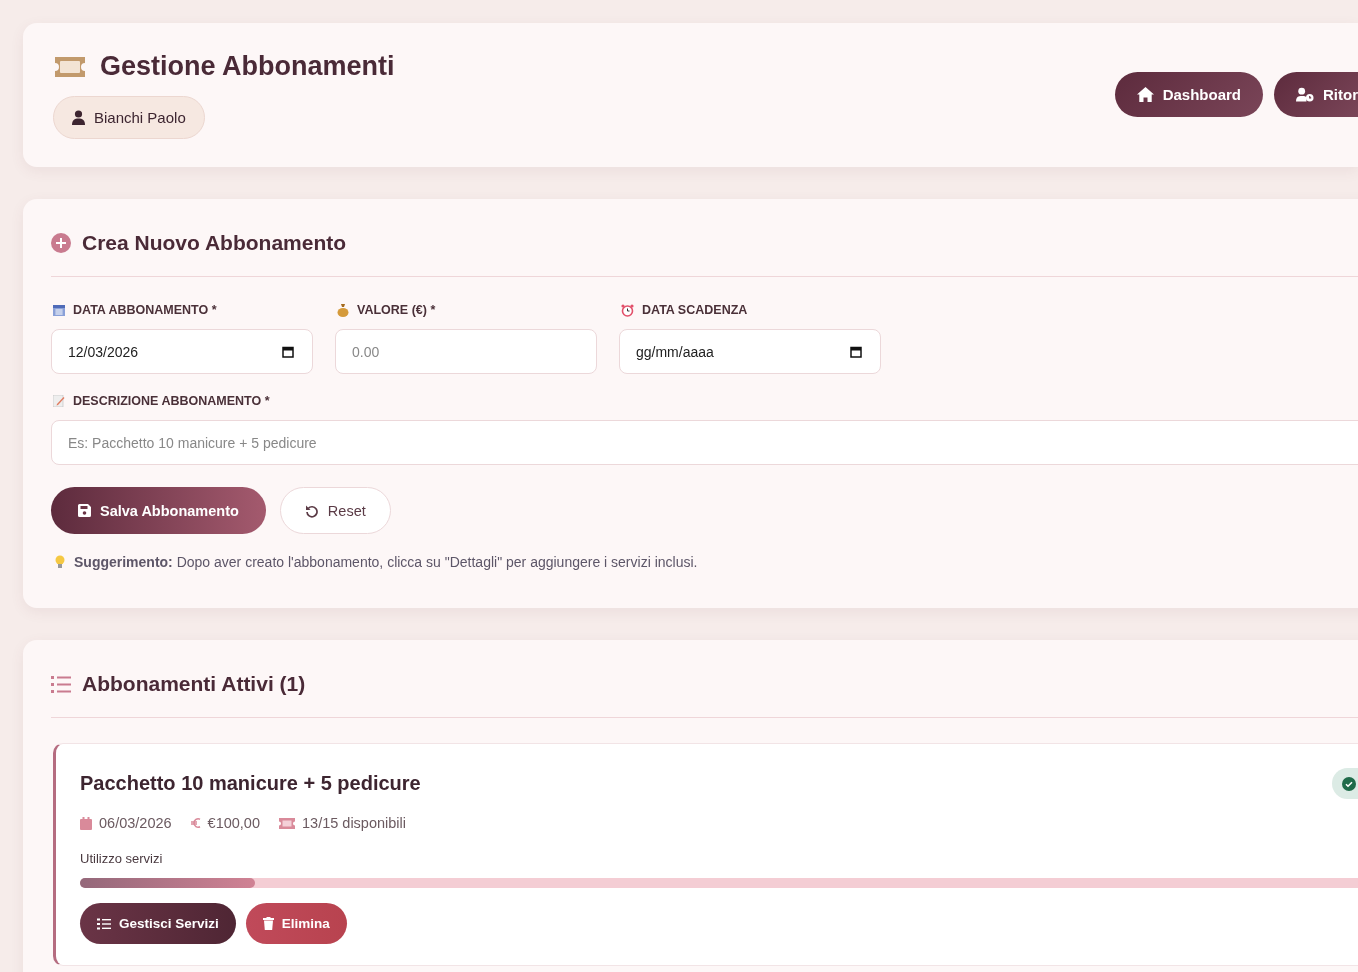  Describe the element at coordinates (171, 401) in the screenshot. I see `field-label: DESCRIZIONE ABBONAMENTO *` at that location.